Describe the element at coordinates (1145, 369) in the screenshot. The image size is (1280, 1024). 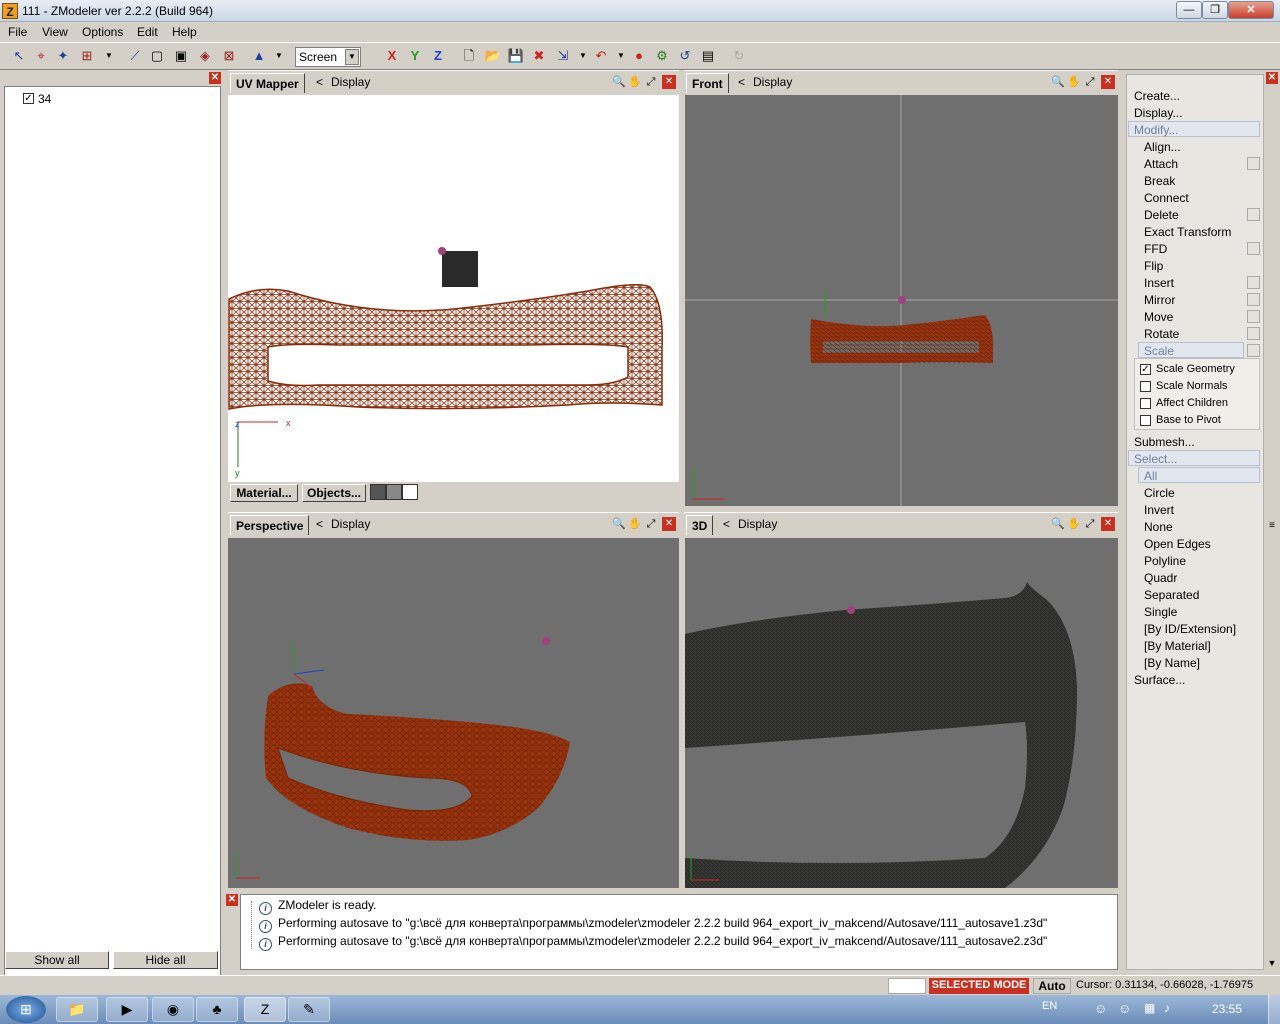
I see `scale-geometry-checkbox: ✓` at that location.